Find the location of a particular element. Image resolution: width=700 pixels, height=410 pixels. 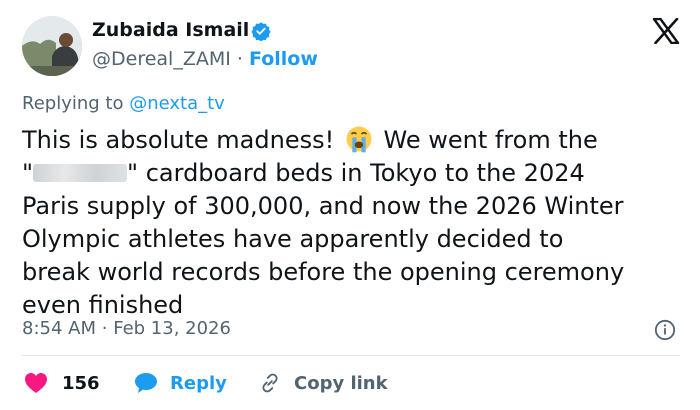

action-bar: 156 Reply Copy link is located at coordinates (352, 383).